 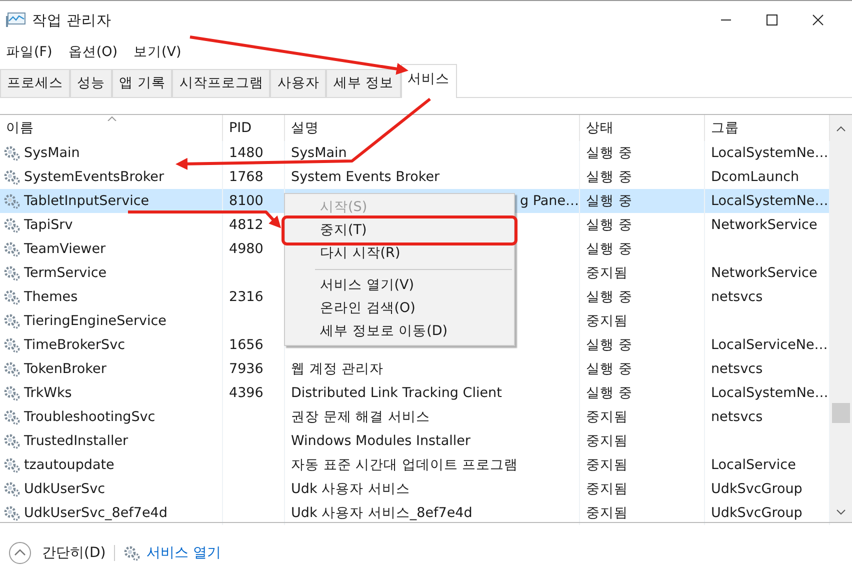 I want to click on table-cell: 8100, so click(x=246, y=201).